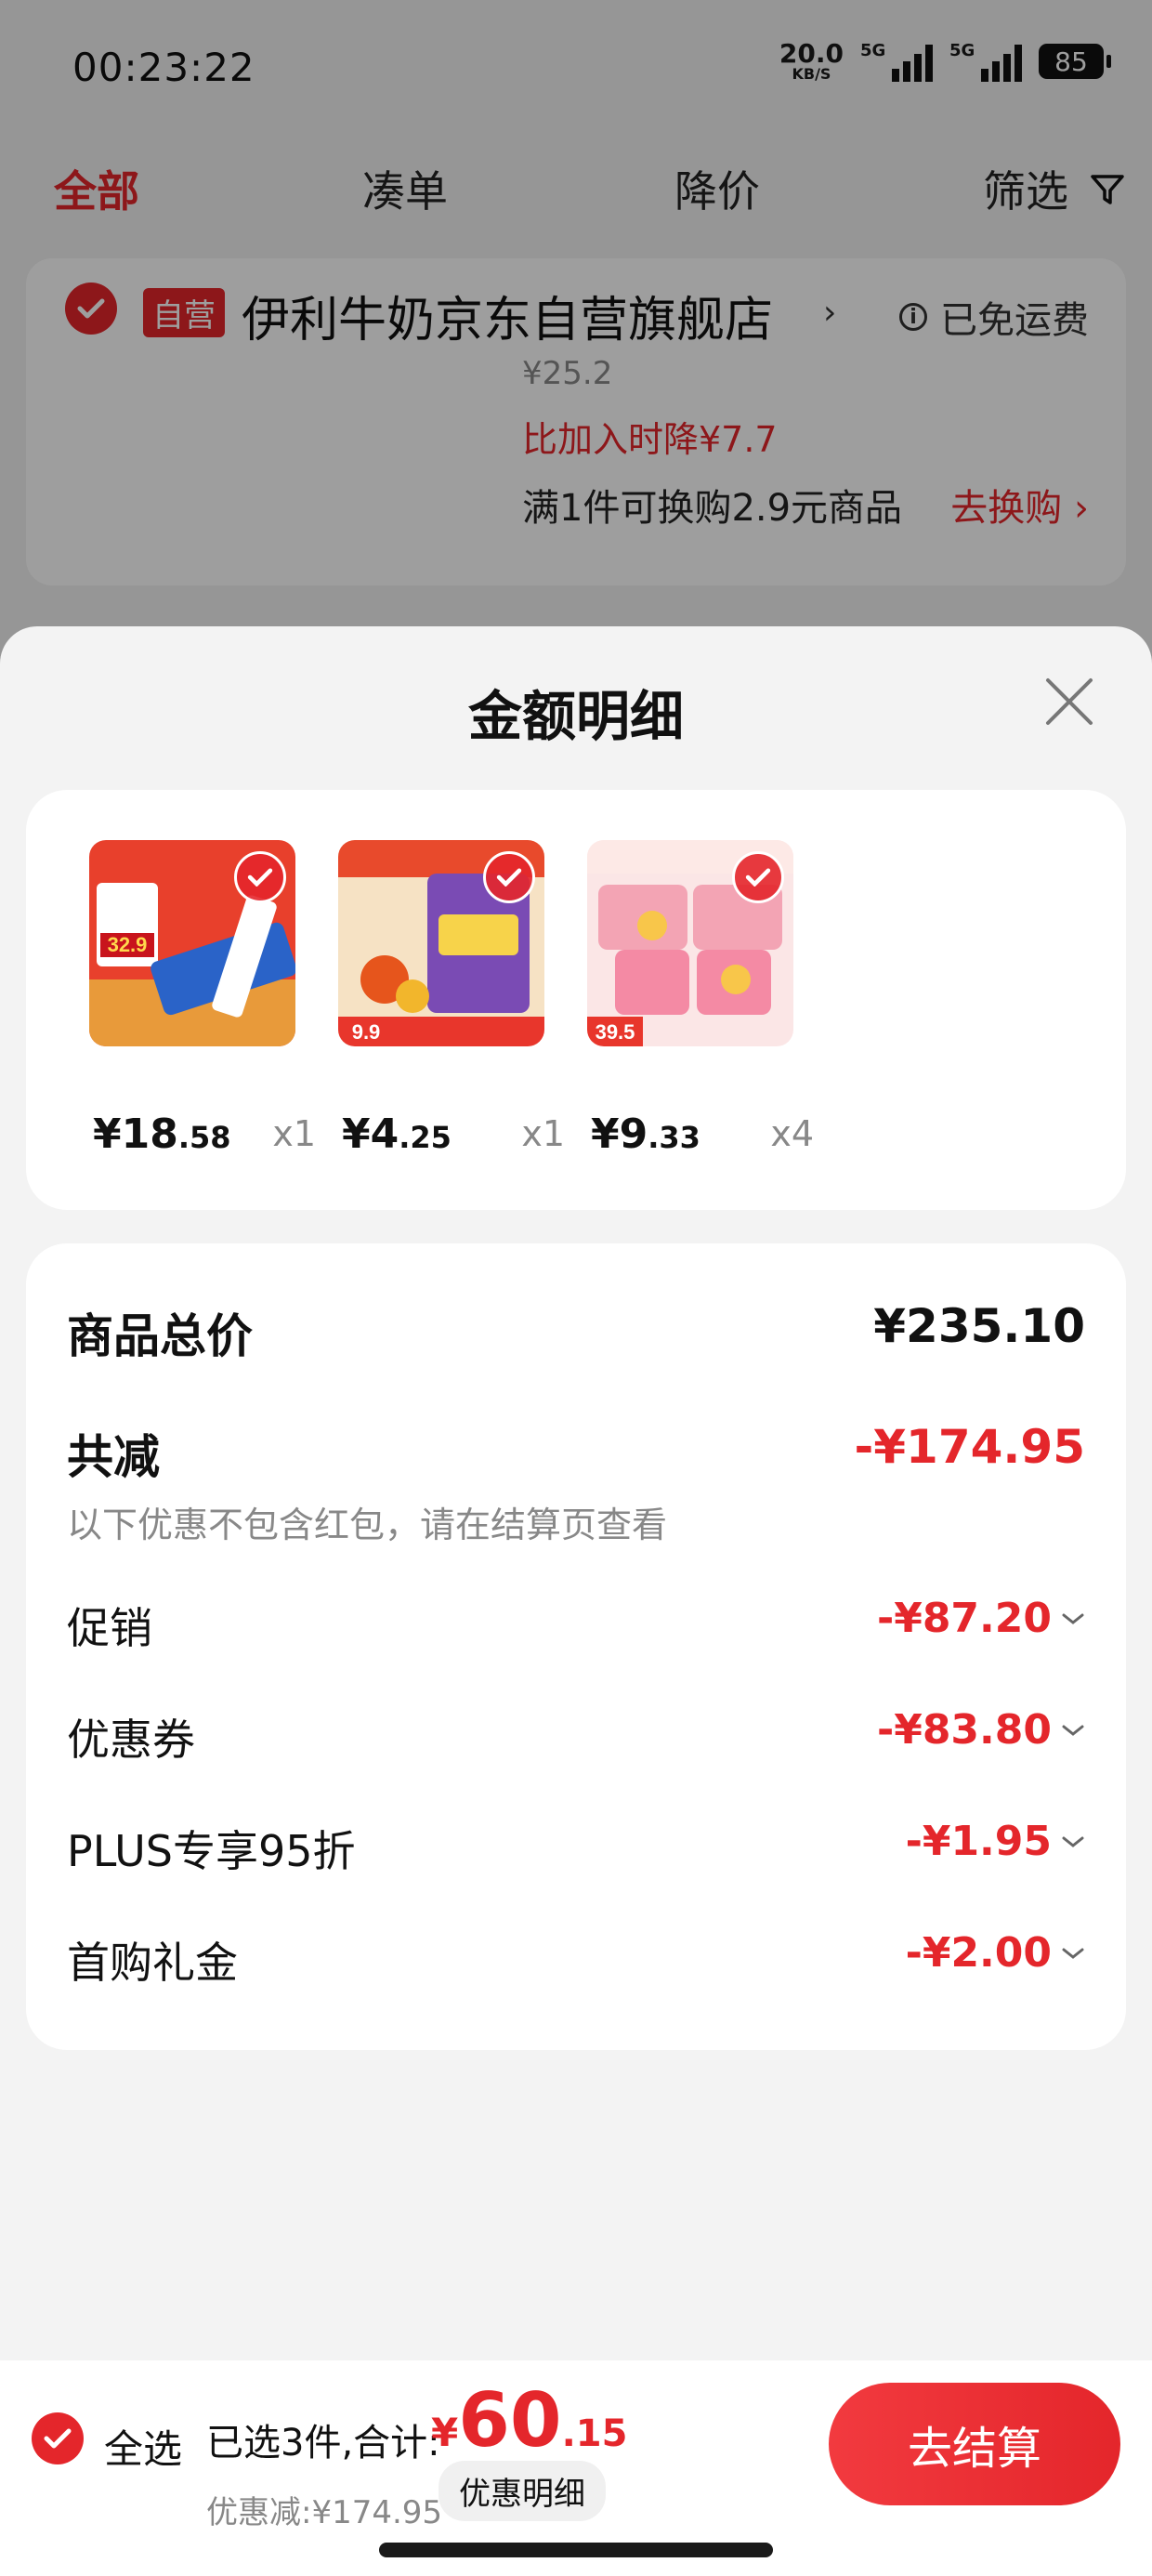 Image resolution: width=1152 pixels, height=2576 pixels. I want to click on select-all-label: 全选, so click(143, 2446).